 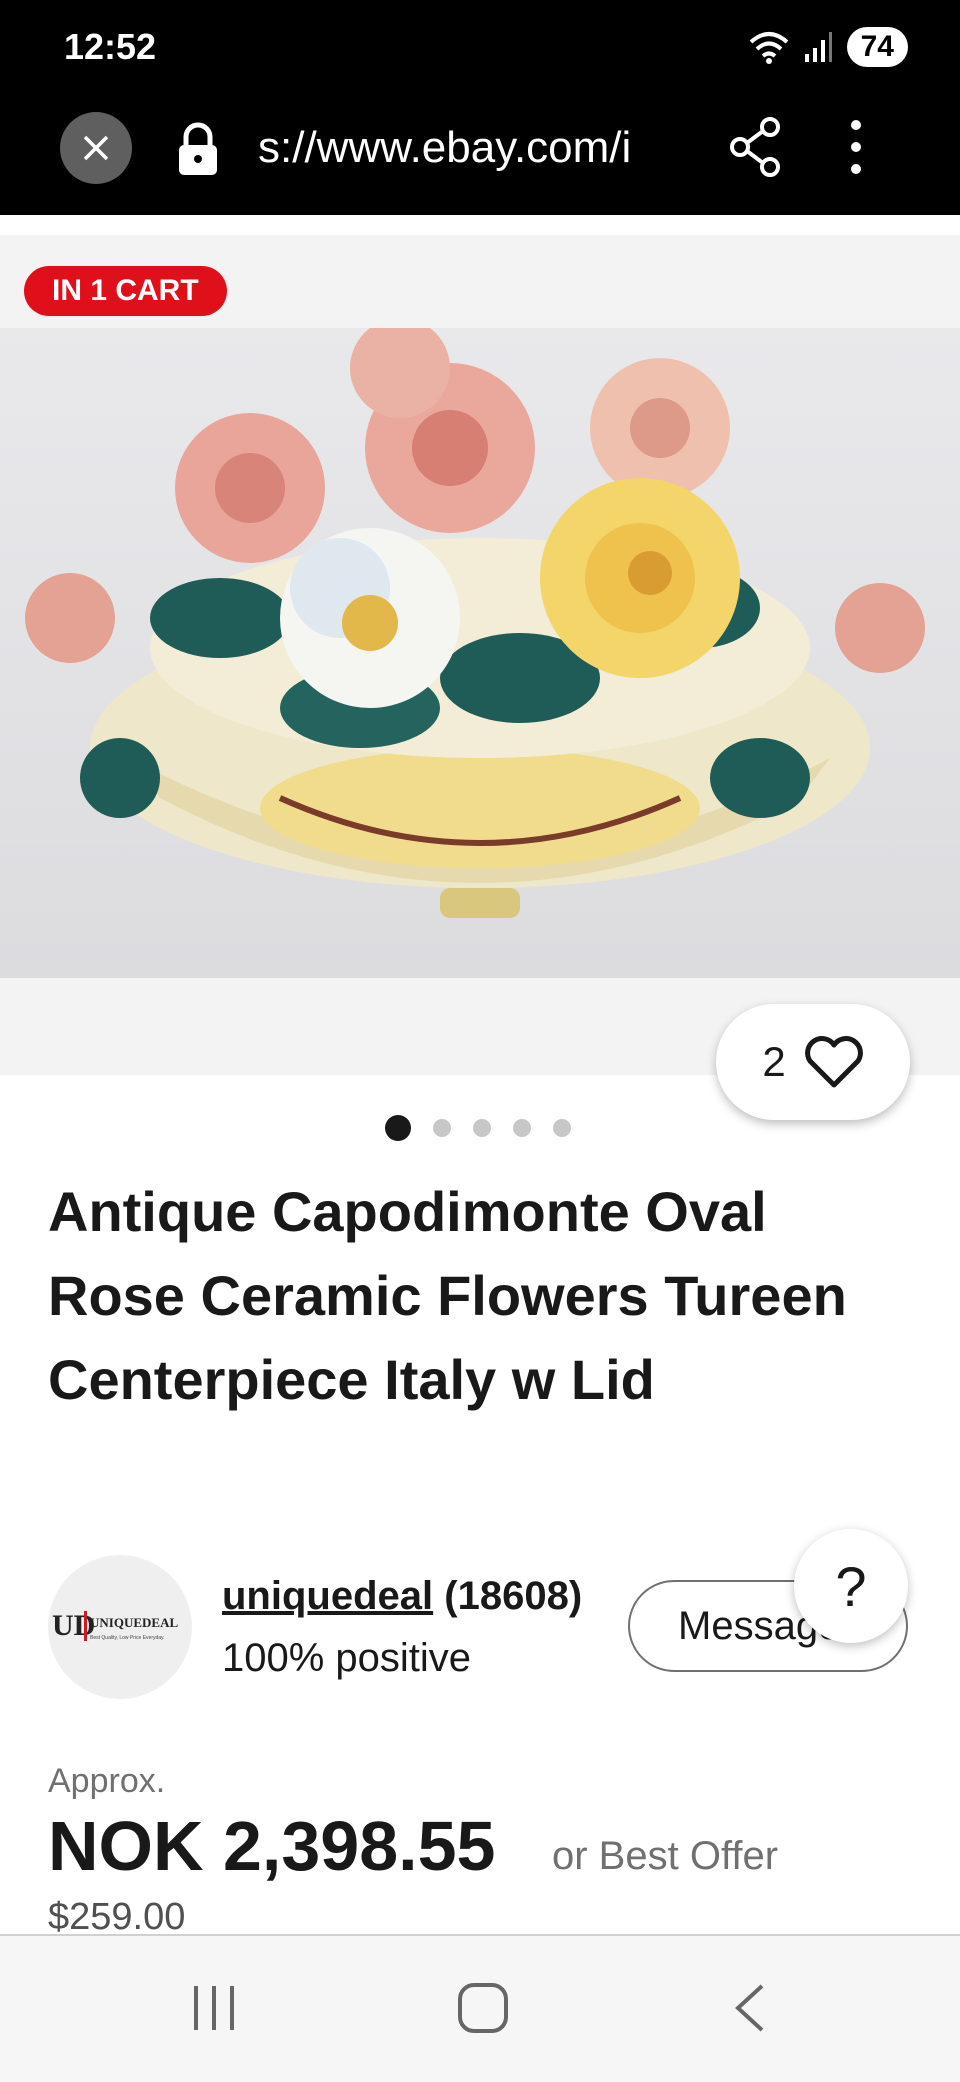 I want to click on seller-positive-rating: 100% positive, so click(x=347, y=1658).